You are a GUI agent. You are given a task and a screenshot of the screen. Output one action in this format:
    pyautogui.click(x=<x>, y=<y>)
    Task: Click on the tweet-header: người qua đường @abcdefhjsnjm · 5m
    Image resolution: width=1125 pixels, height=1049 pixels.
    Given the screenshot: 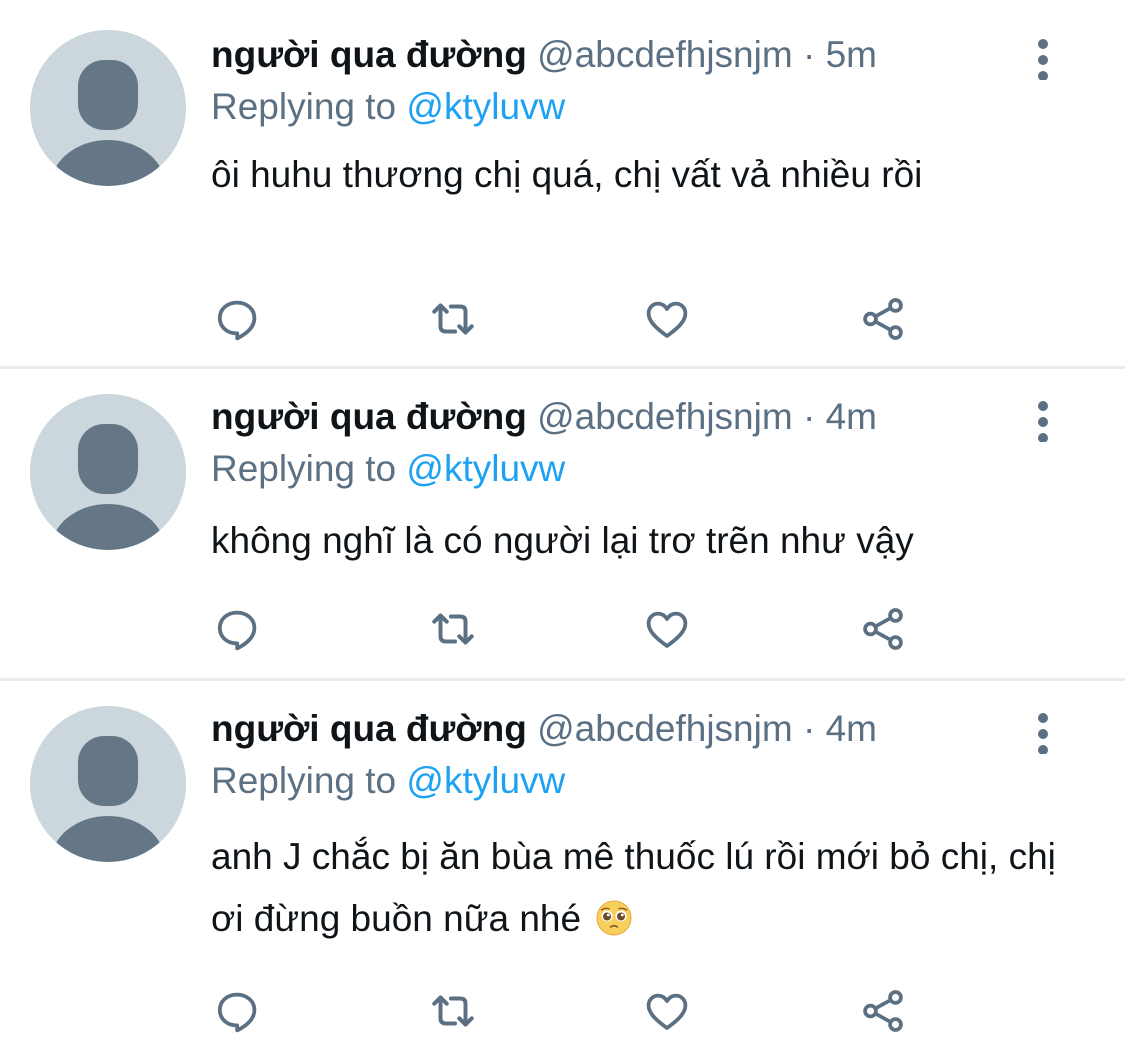 What is the action you would take?
    pyautogui.click(x=544, y=55)
    